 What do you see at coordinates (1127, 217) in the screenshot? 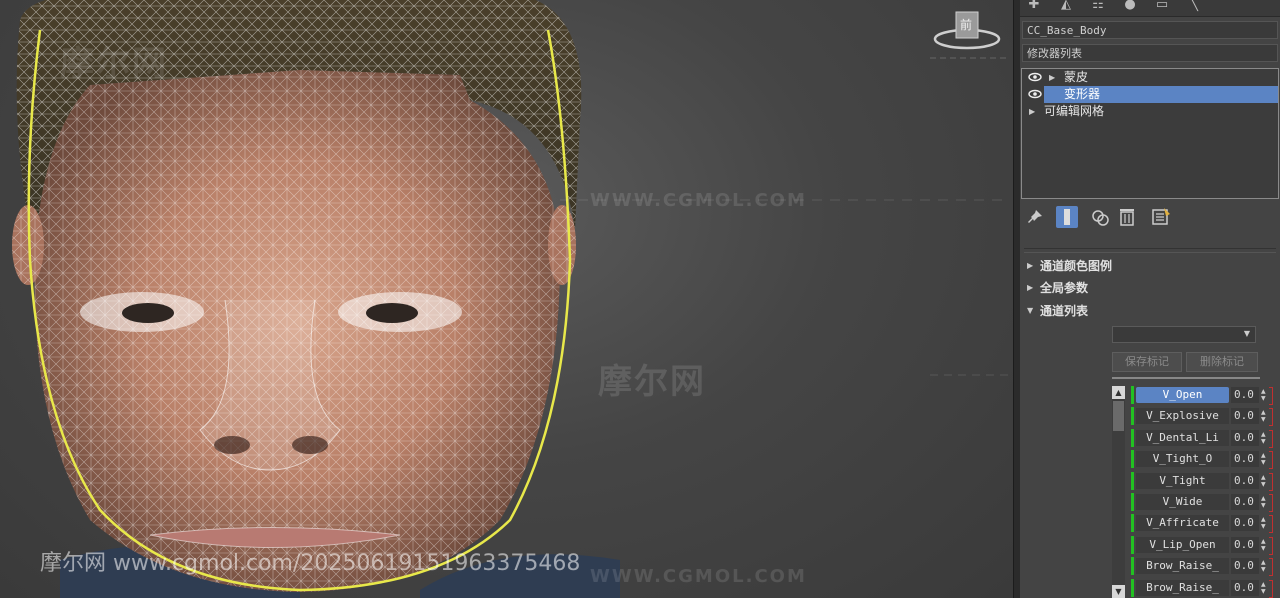
I see `trash-icon` at bounding box center [1127, 217].